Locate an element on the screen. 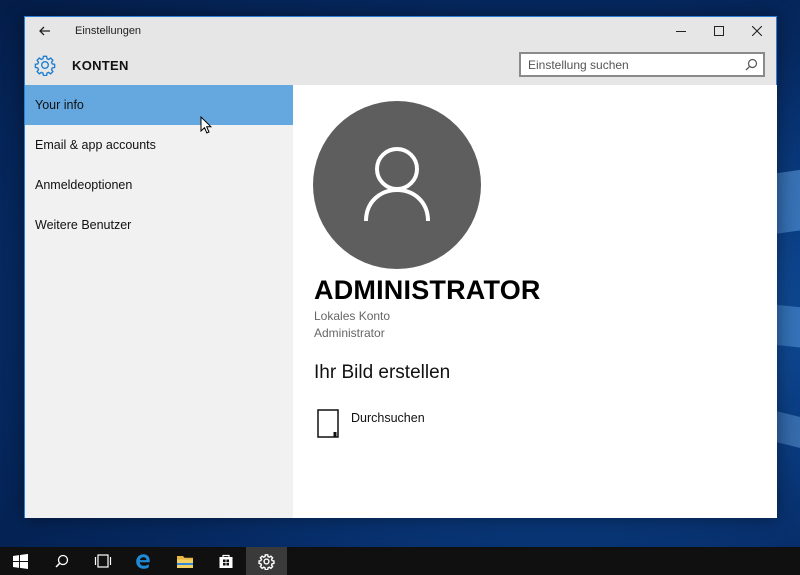 This screenshot has width=800, height=575. user-name: ADMINISTRATOR is located at coordinates (427, 290).